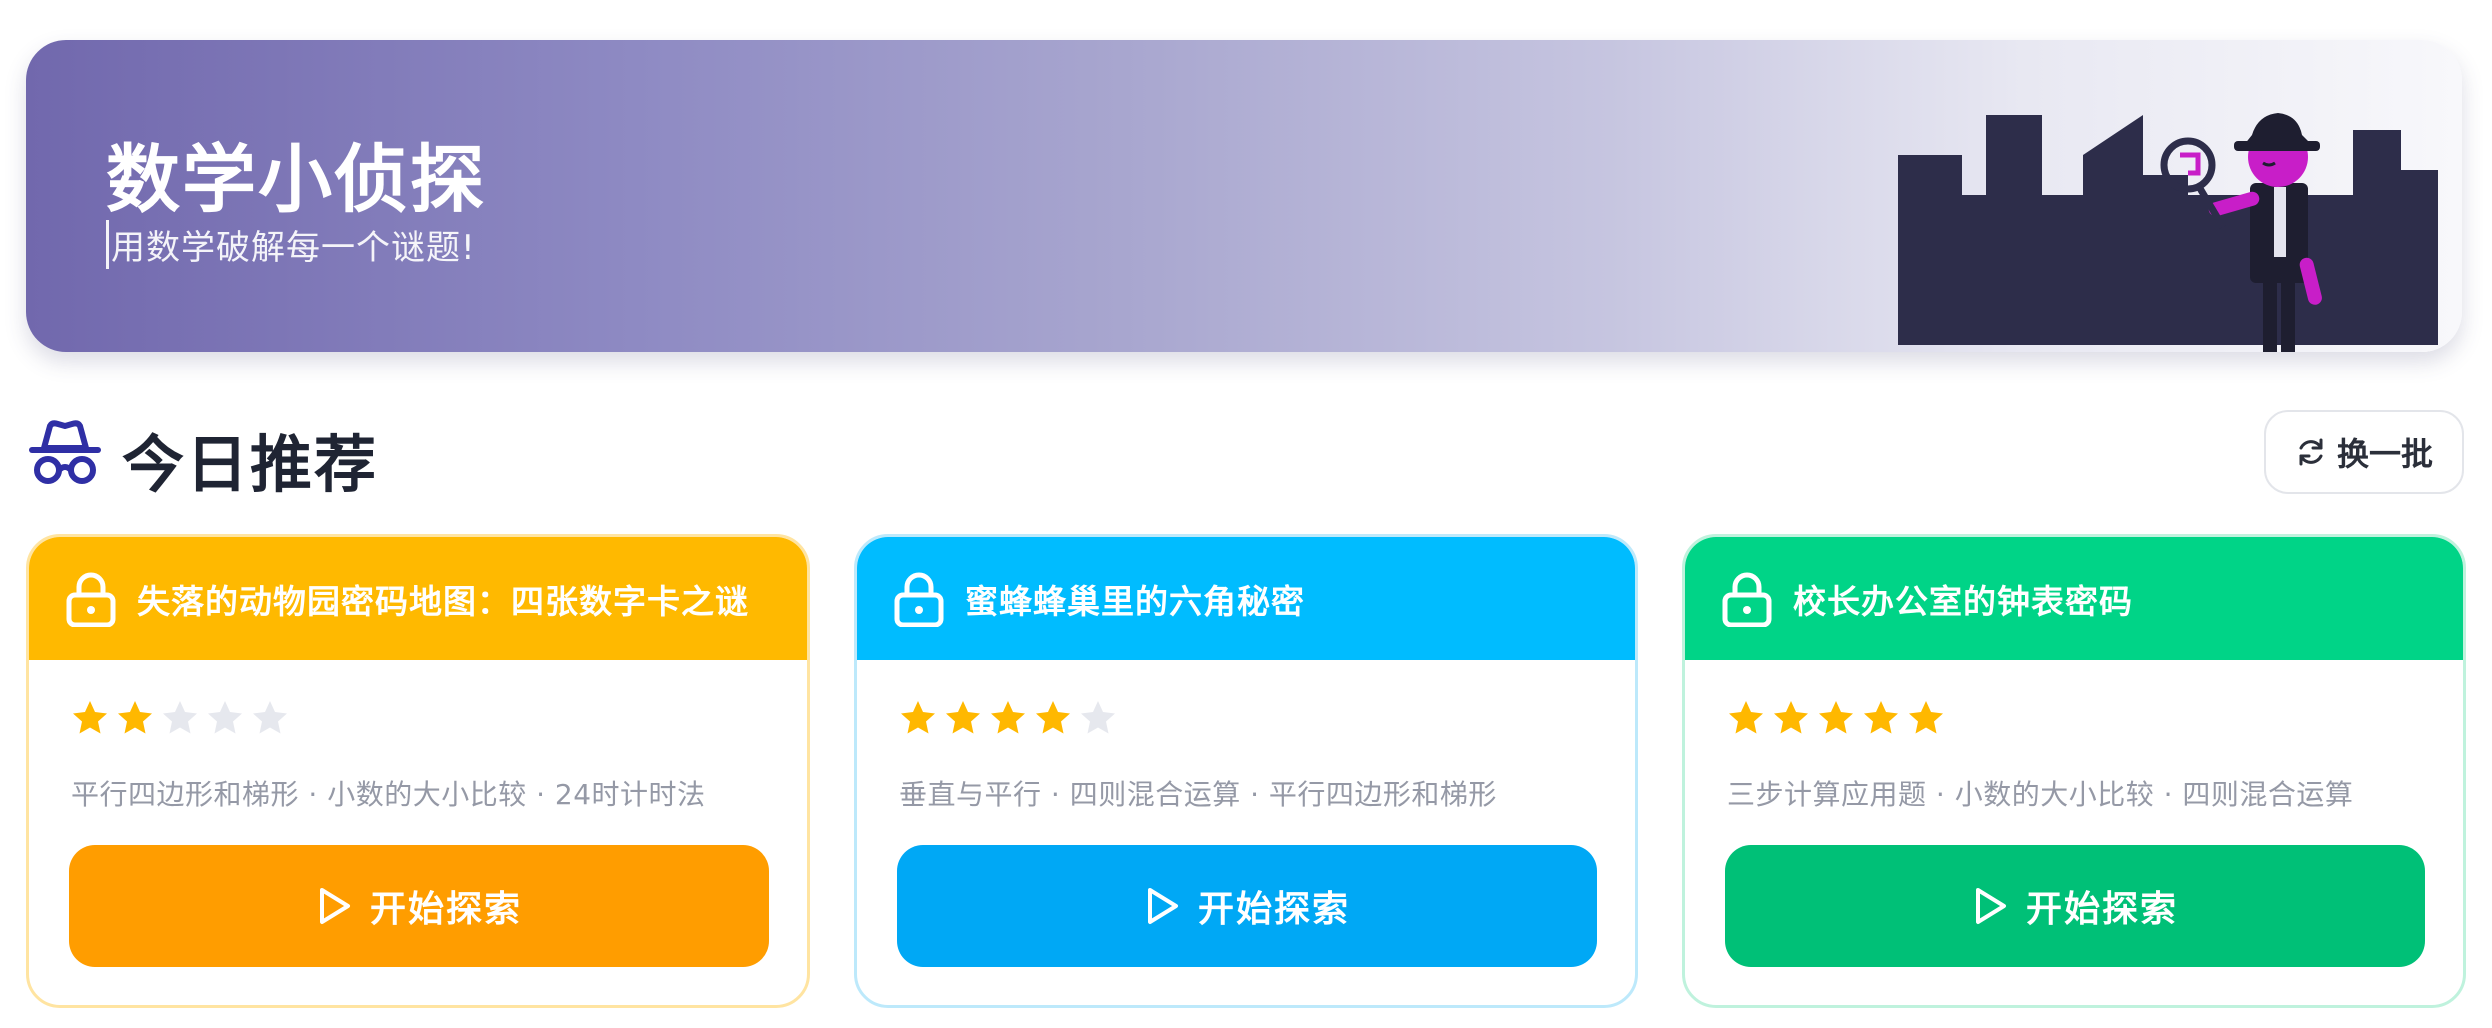  Describe the element at coordinates (1246, 455) in the screenshot. I see `section-header: 今日推荐 换一批` at that location.